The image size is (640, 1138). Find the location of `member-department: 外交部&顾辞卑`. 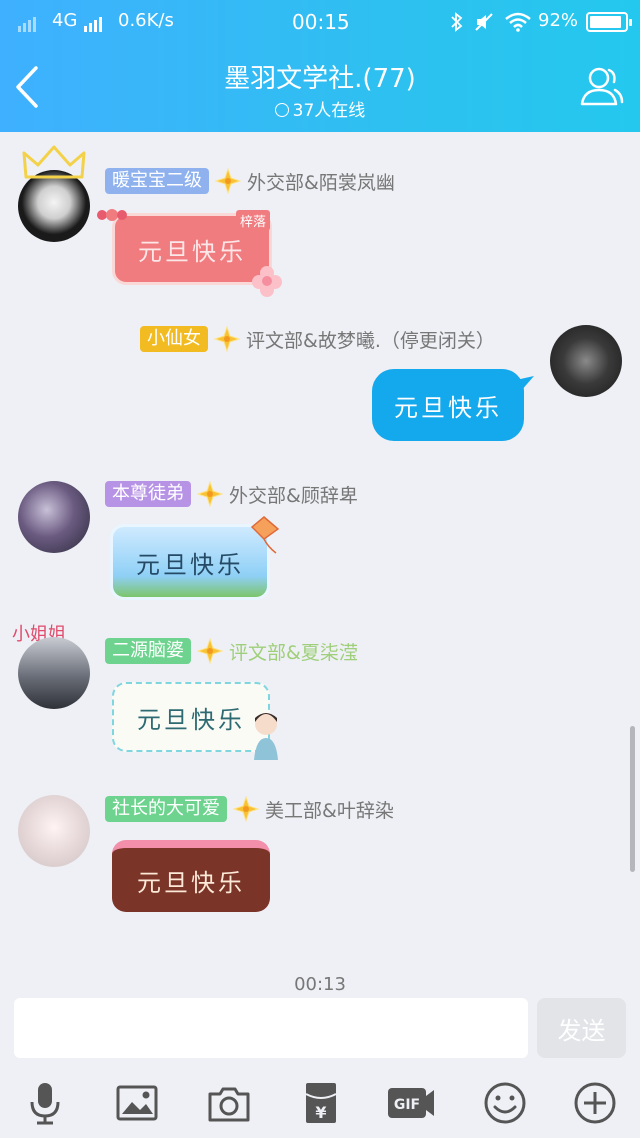

member-department: 外交部&顾辞卑 is located at coordinates (293, 495).